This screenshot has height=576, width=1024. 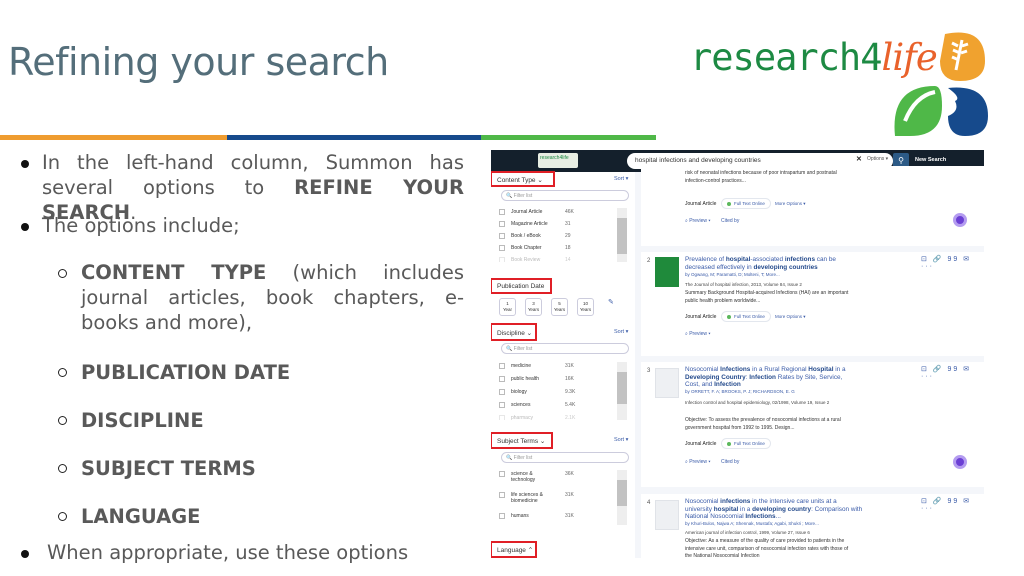 What do you see at coordinates (141, 225) in the screenshot?
I see `bullet-options-include: The options include;` at bounding box center [141, 225].